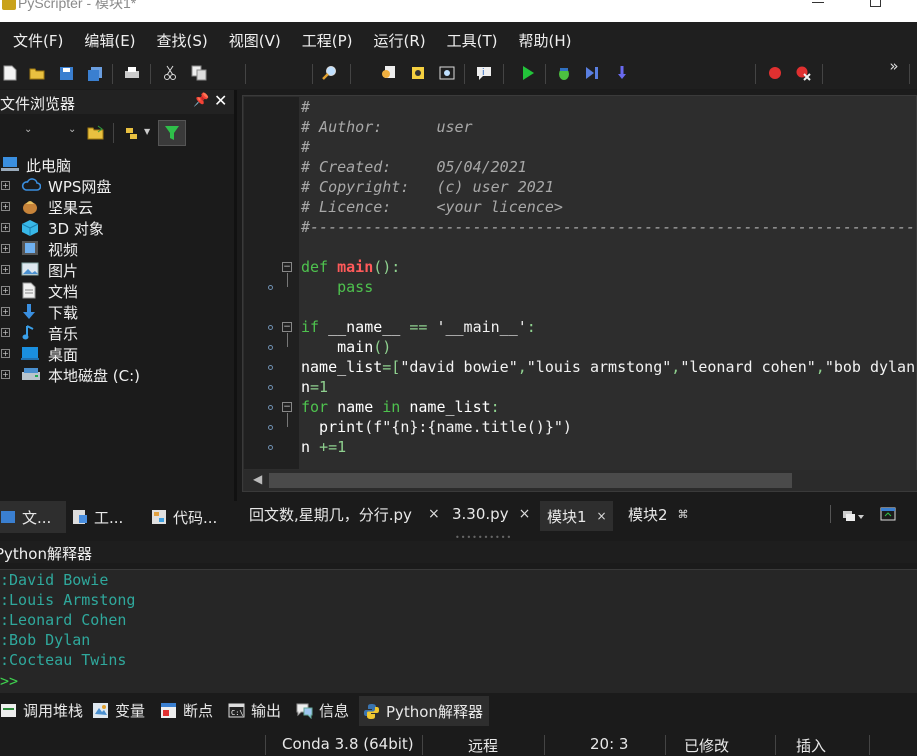 The image size is (917, 756). I want to click on tab-file: 回文数,星期几，分行.py ×, so click(344, 514).